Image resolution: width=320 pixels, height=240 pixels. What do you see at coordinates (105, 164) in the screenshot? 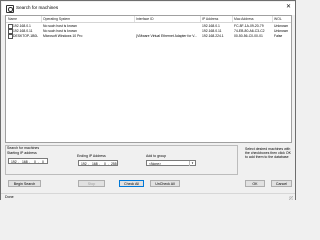
I see `end-ip-octet: 0` at bounding box center [105, 164].